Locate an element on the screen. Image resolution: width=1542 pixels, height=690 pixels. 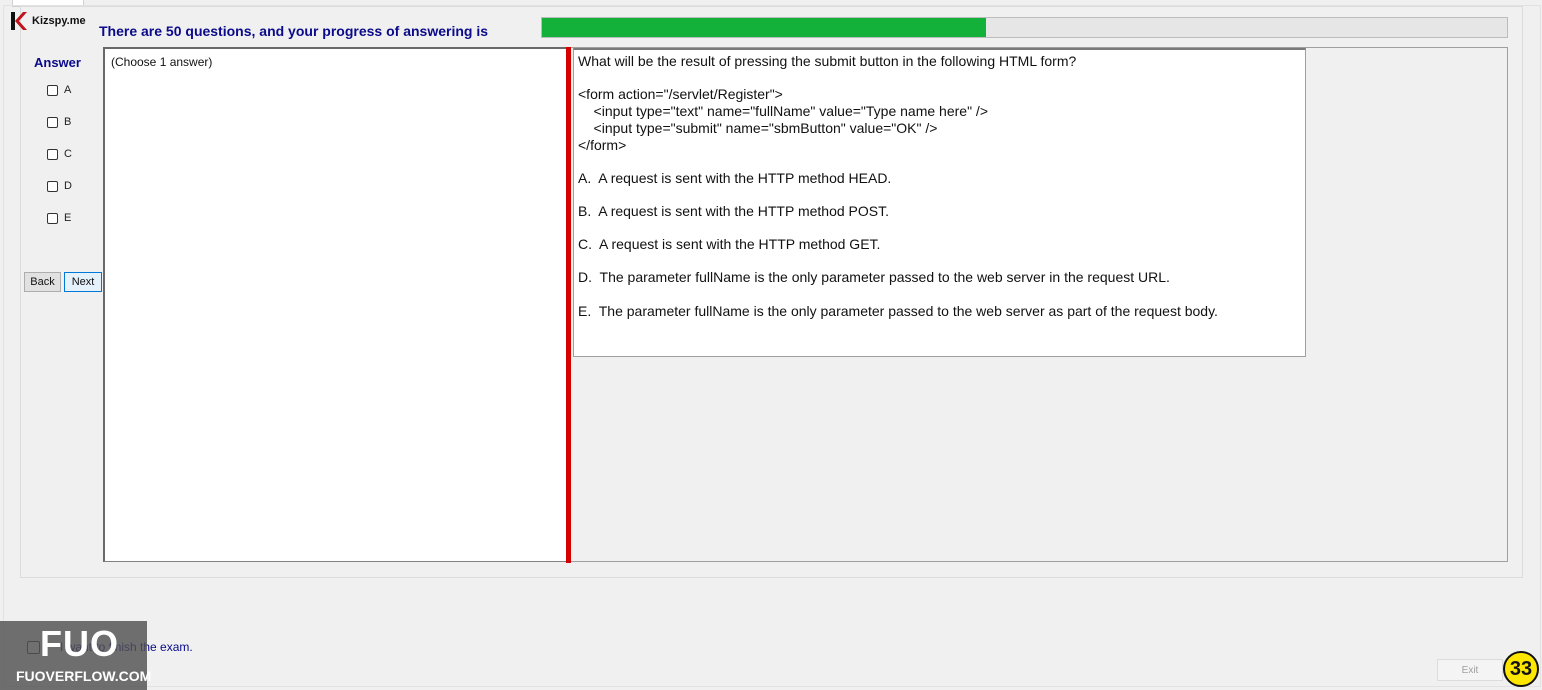
answer-option-d: D is located at coordinates (59, 186).